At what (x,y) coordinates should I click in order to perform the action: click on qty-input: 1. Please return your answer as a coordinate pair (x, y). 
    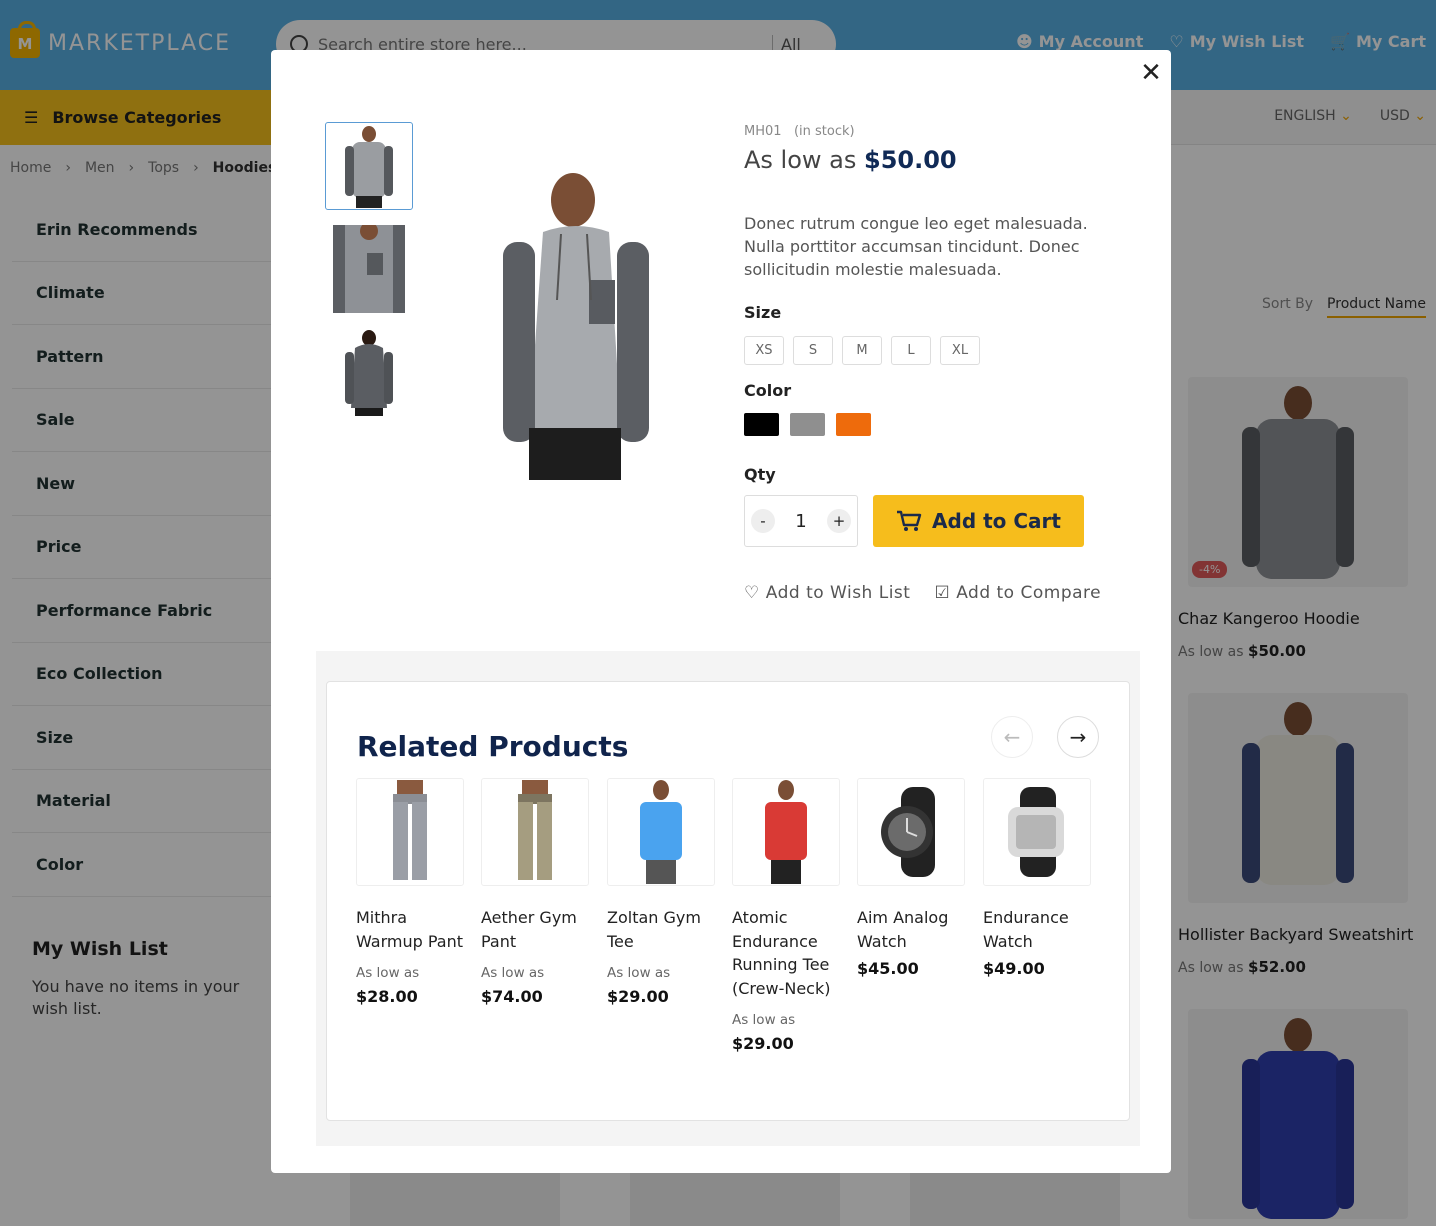
    Looking at the image, I should click on (800, 521).